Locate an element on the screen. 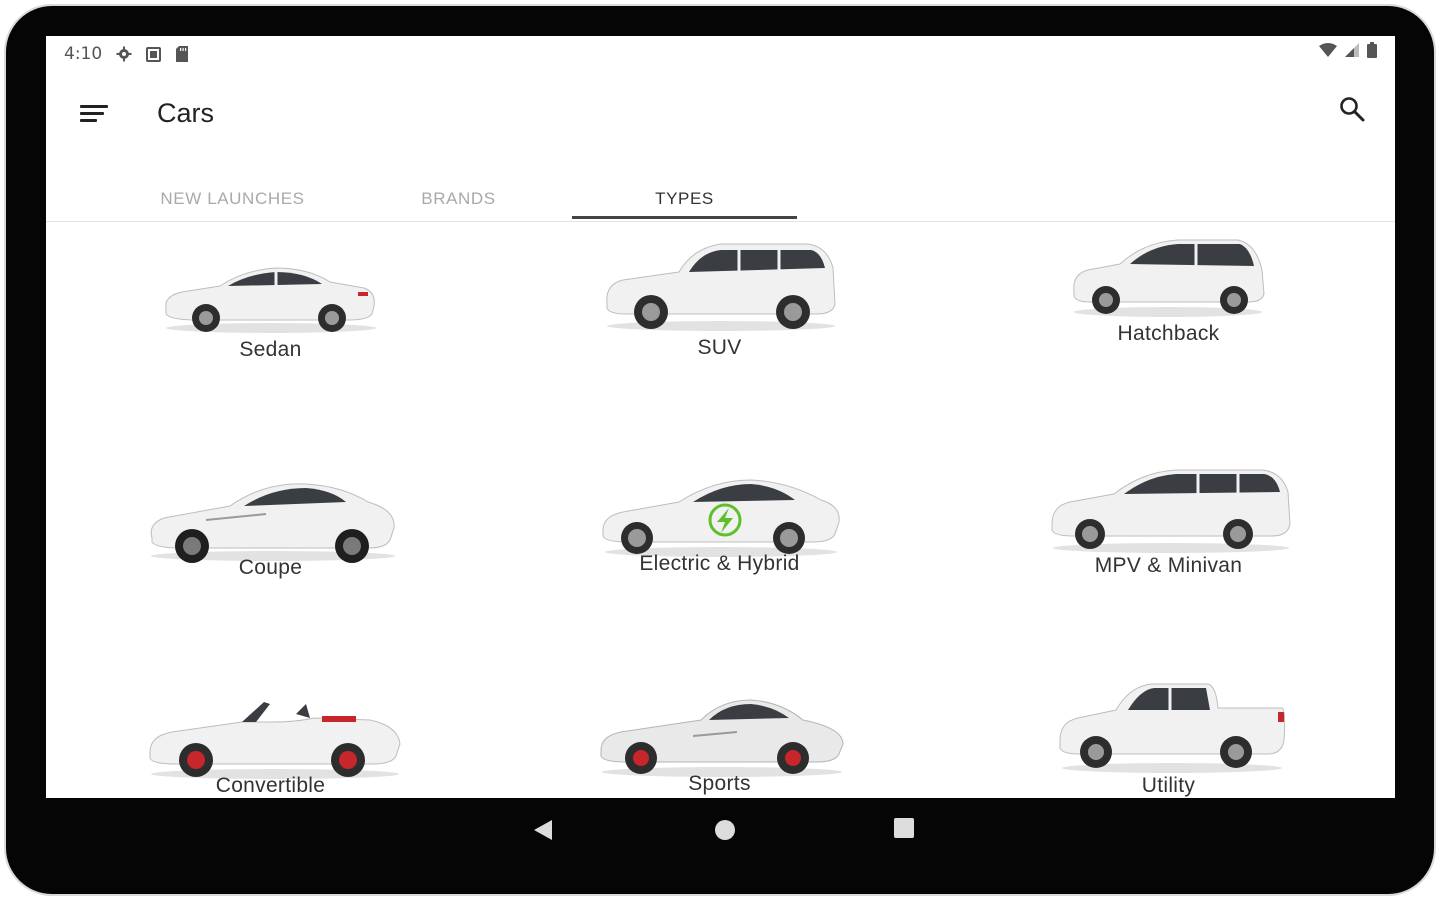 This screenshot has width=1440, height=900. car-type-utility: Utility is located at coordinates (1168, 734).